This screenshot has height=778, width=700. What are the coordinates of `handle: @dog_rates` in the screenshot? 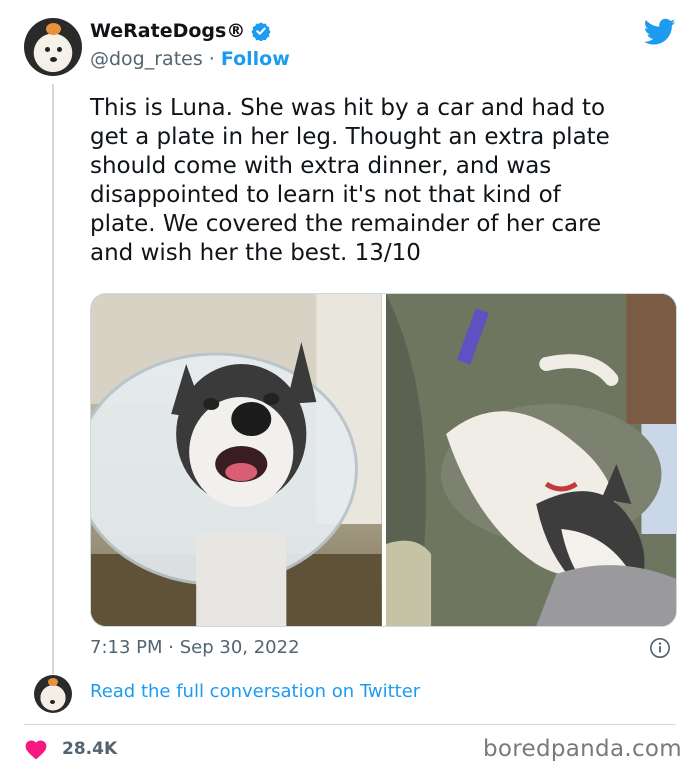 It's located at (146, 59).